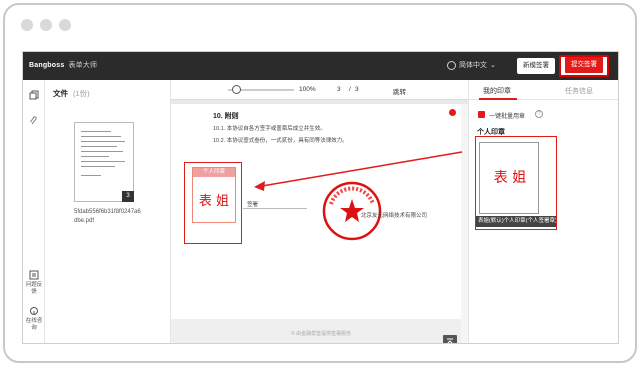 Image resolution: width=640 pixels, height=366 pixels. What do you see at coordinates (320, 66) in the screenshot?
I see `top-bar: Bangboss 表单大师 简体中文 ⌄ 新模签署 提交签署` at bounding box center [320, 66].